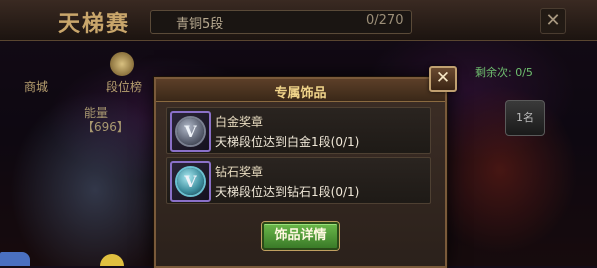  I want to click on diamond-medal-icon: V, so click(190, 181).